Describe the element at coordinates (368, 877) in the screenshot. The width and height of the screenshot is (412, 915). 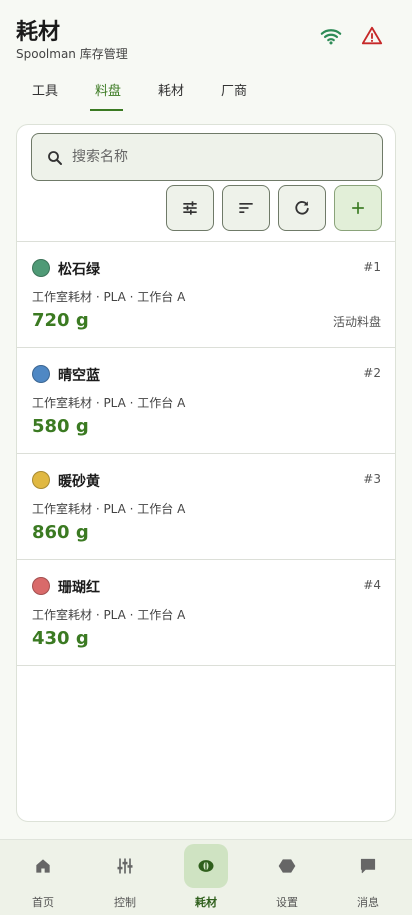
I see `nav-messages: 消息` at that location.